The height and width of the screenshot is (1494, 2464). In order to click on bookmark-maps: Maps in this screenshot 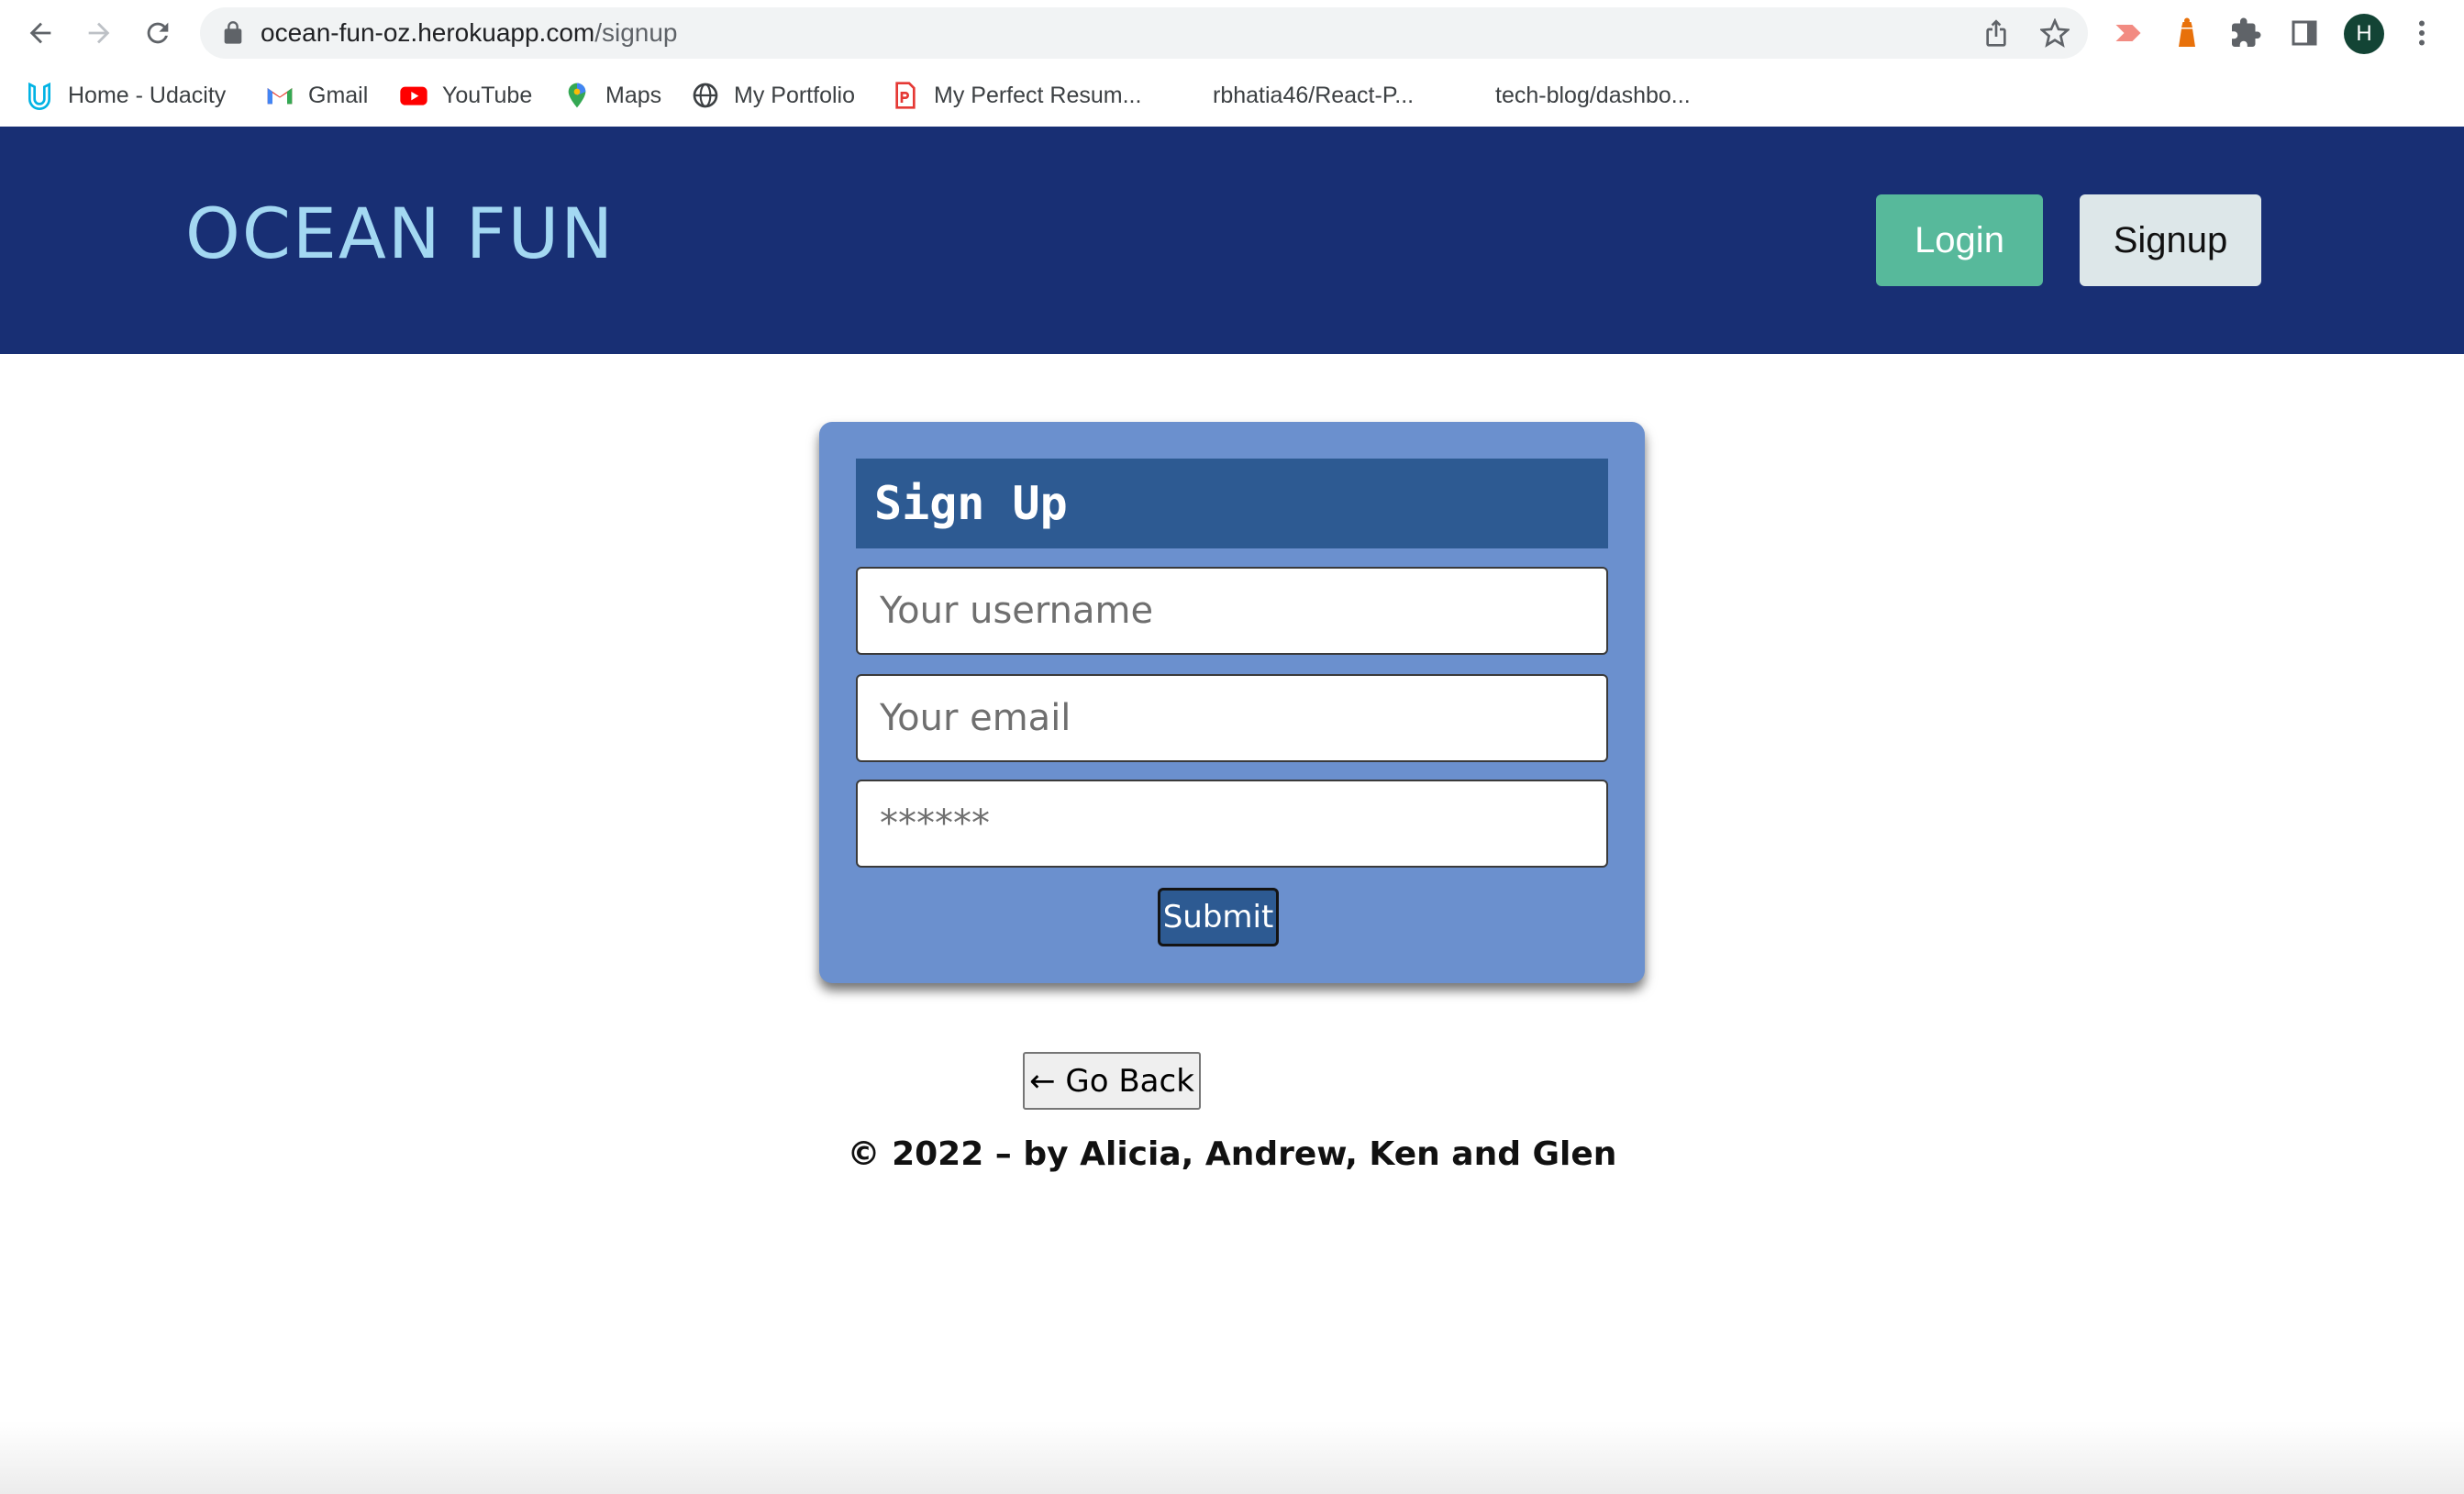, I will do `click(611, 95)`.